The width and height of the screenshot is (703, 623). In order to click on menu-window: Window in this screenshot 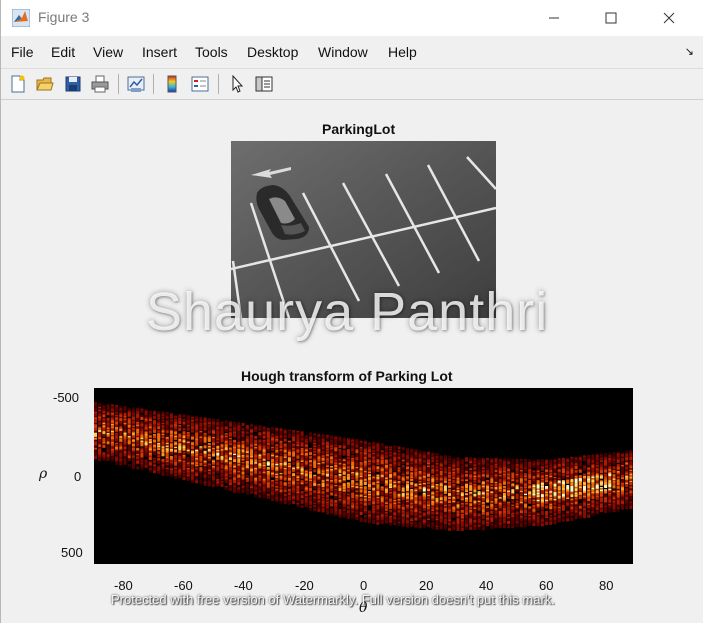, I will do `click(343, 52)`.